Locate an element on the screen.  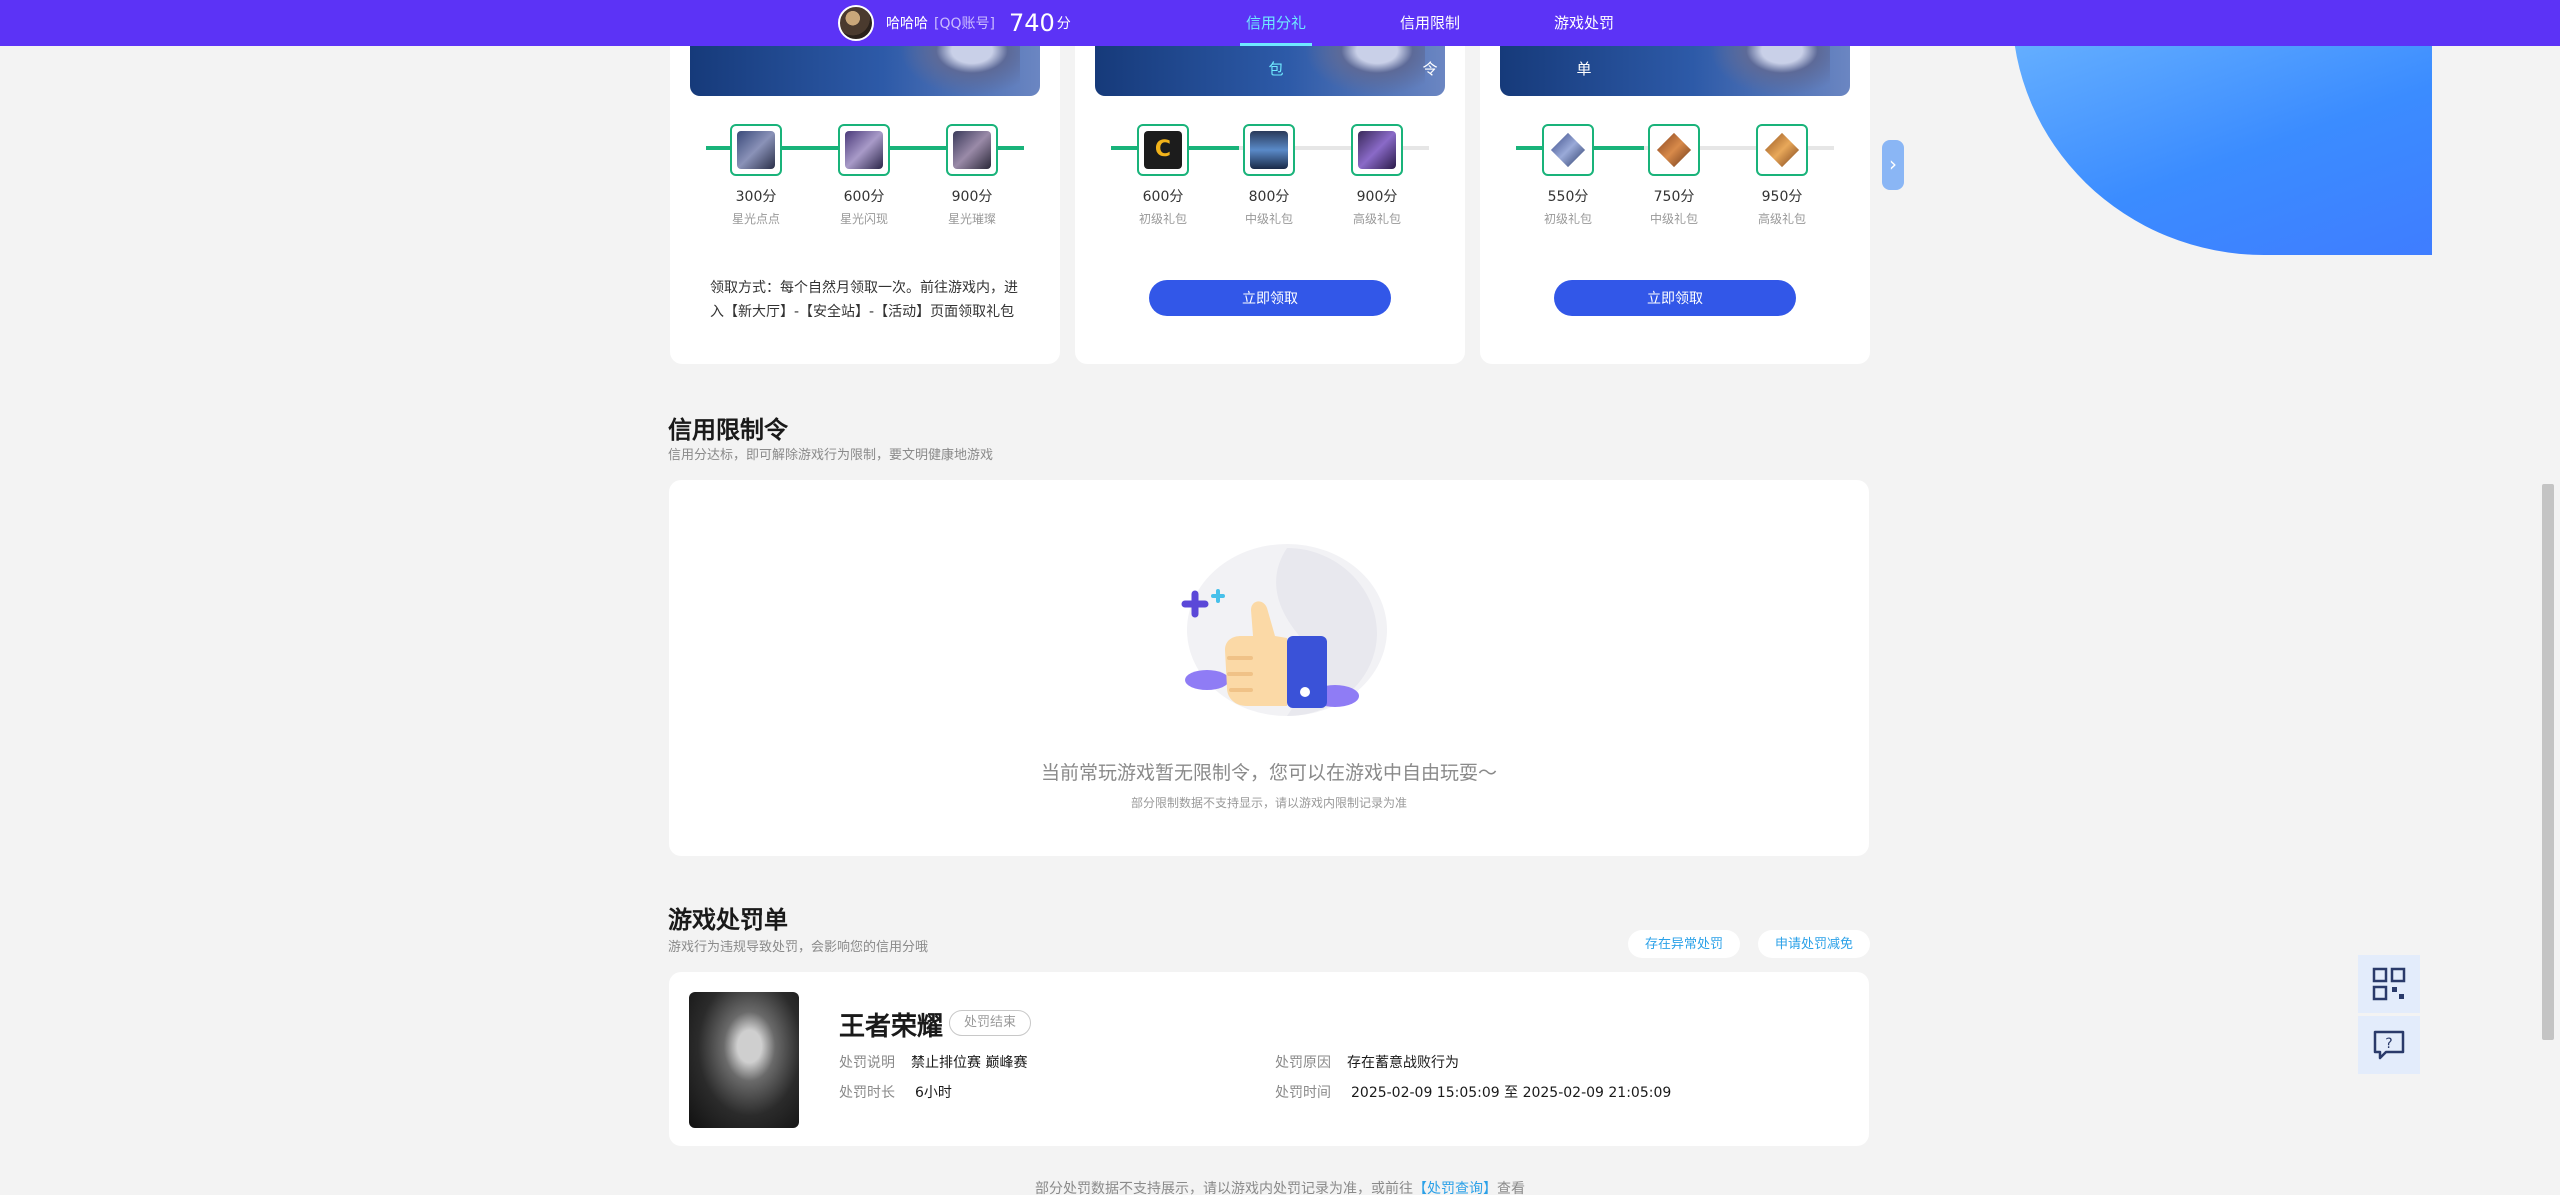
tier-points: 300分 is located at coordinates (756, 197).